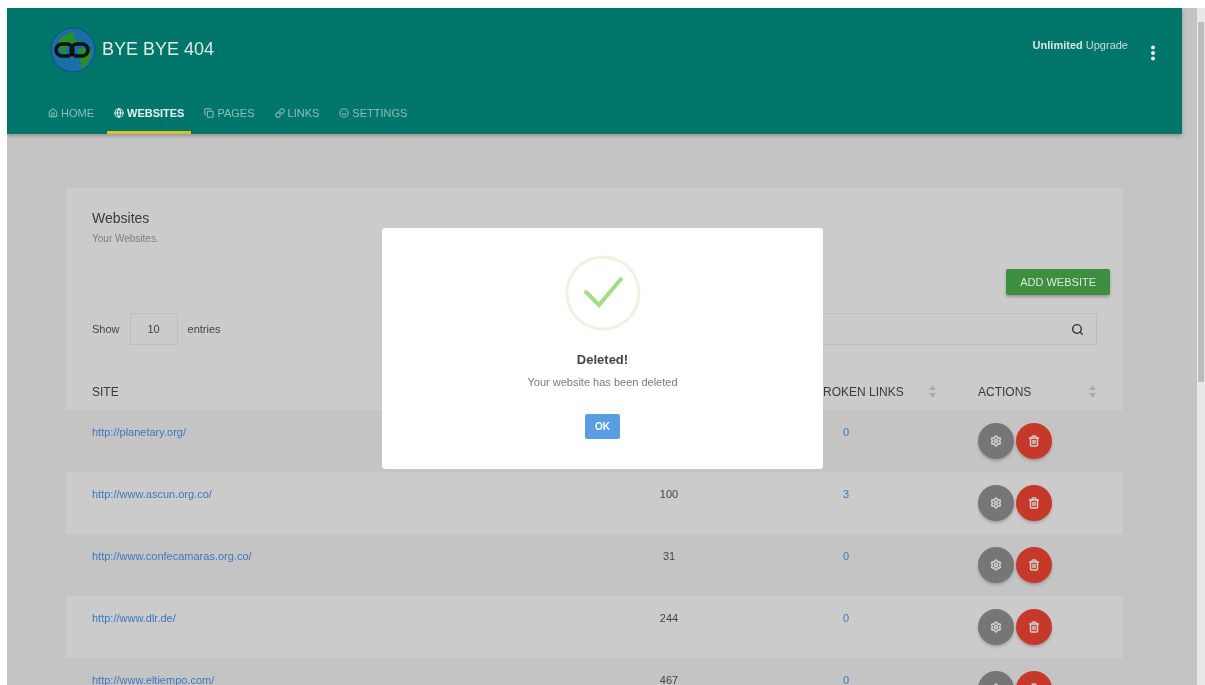 The height and width of the screenshot is (685, 1205). I want to click on table-cell: 100, so click(669, 494).